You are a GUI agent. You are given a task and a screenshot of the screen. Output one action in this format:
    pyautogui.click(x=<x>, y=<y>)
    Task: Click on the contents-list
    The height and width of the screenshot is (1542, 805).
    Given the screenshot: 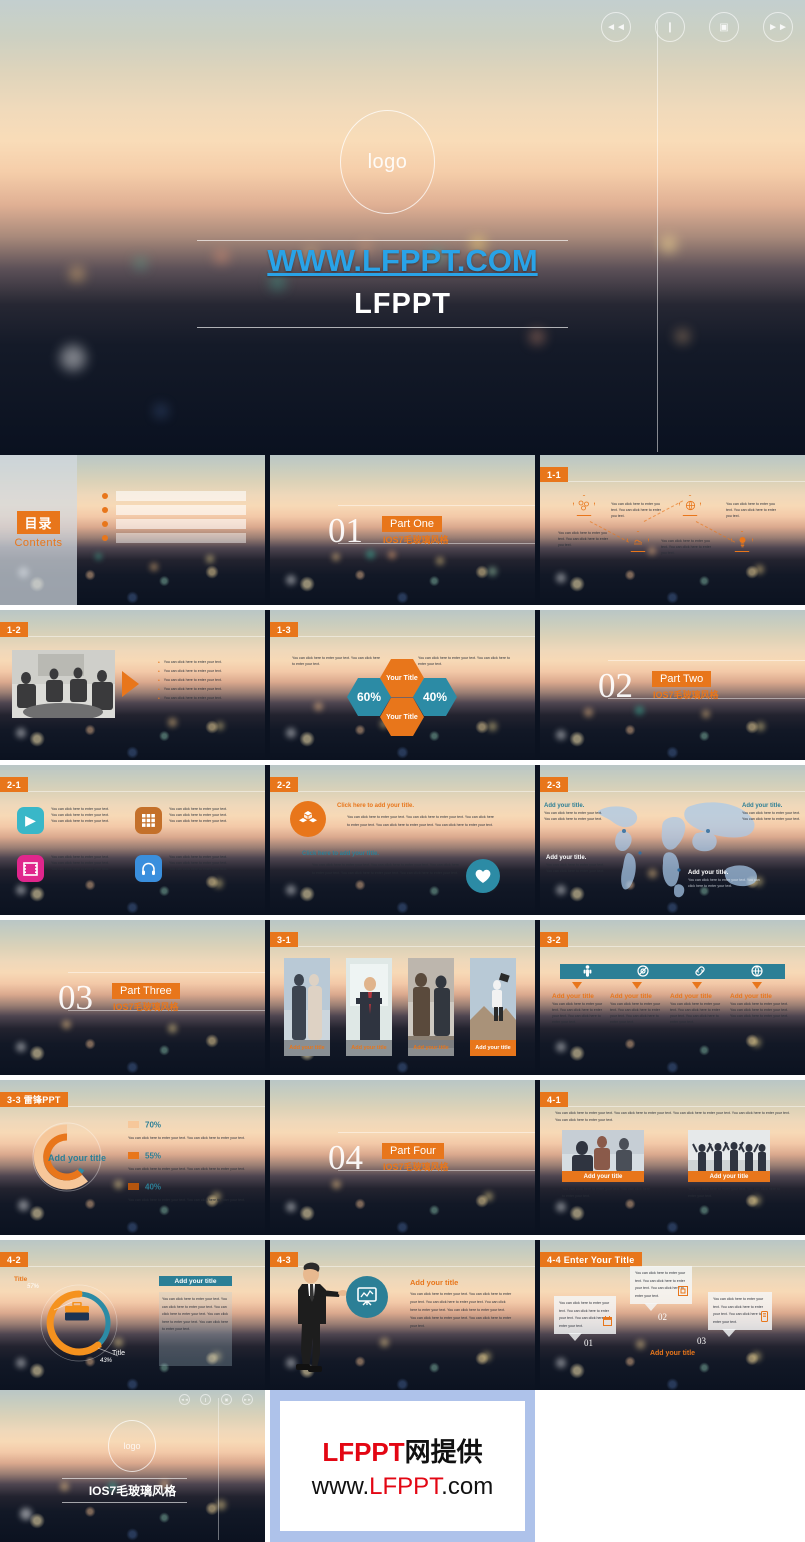 What is the action you would take?
    pyautogui.click(x=174, y=519)
    